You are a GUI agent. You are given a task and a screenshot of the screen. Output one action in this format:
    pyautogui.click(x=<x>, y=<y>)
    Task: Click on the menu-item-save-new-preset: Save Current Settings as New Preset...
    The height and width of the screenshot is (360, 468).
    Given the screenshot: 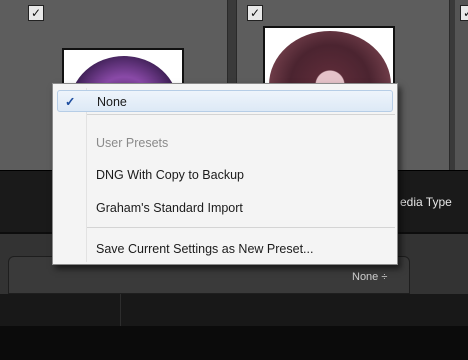 What is the action you would take?
    pyautogui.click(x=225, y=249)
    